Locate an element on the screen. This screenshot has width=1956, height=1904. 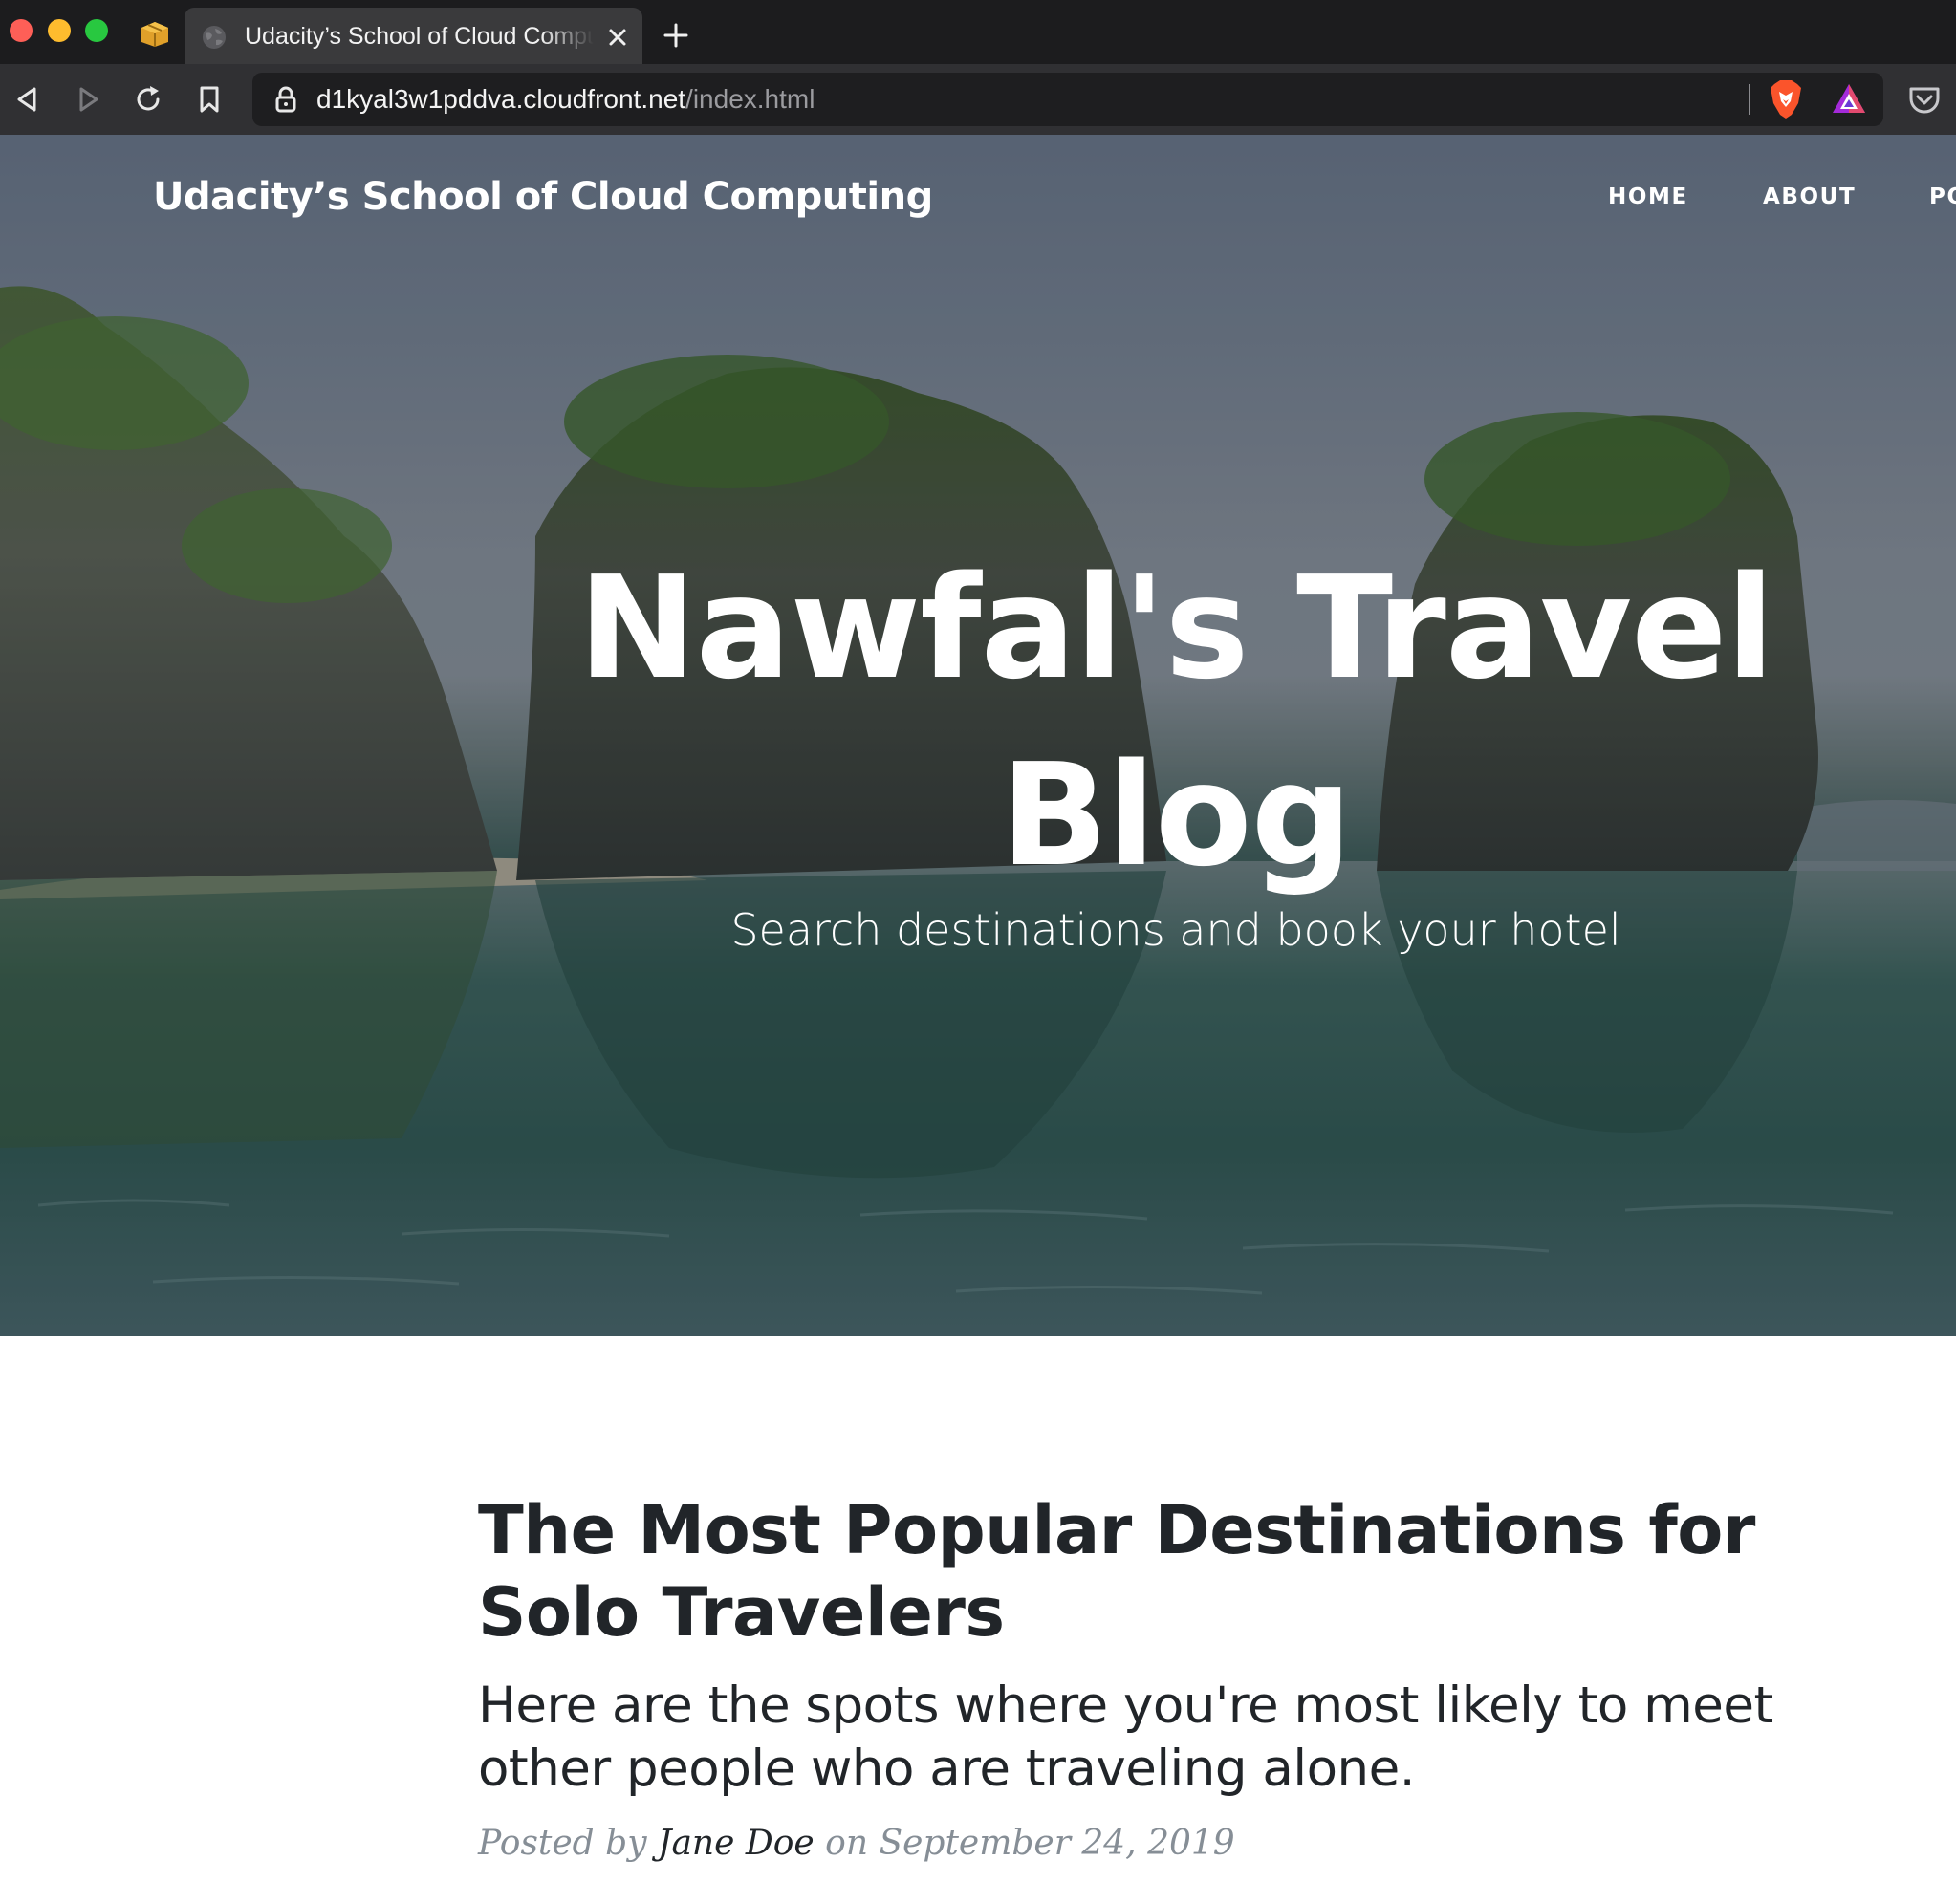
close-icon is located at coordinates (617, 37).